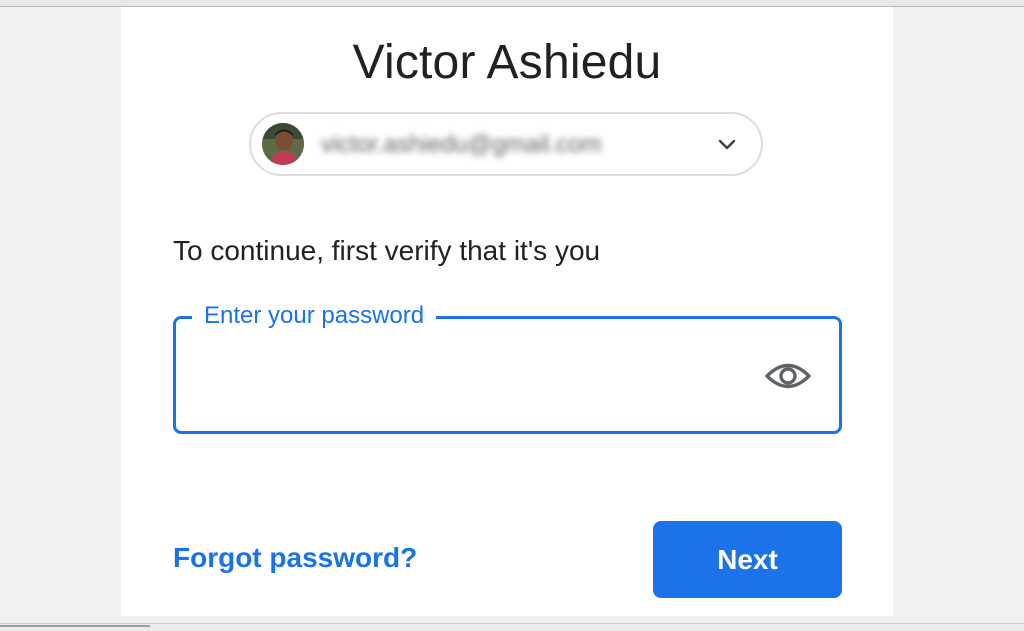  What do you see at coordinates (295, 558) in the screenshot?
I see `forgot-password-link: Forgot password?` at bounding box center [295, 558].